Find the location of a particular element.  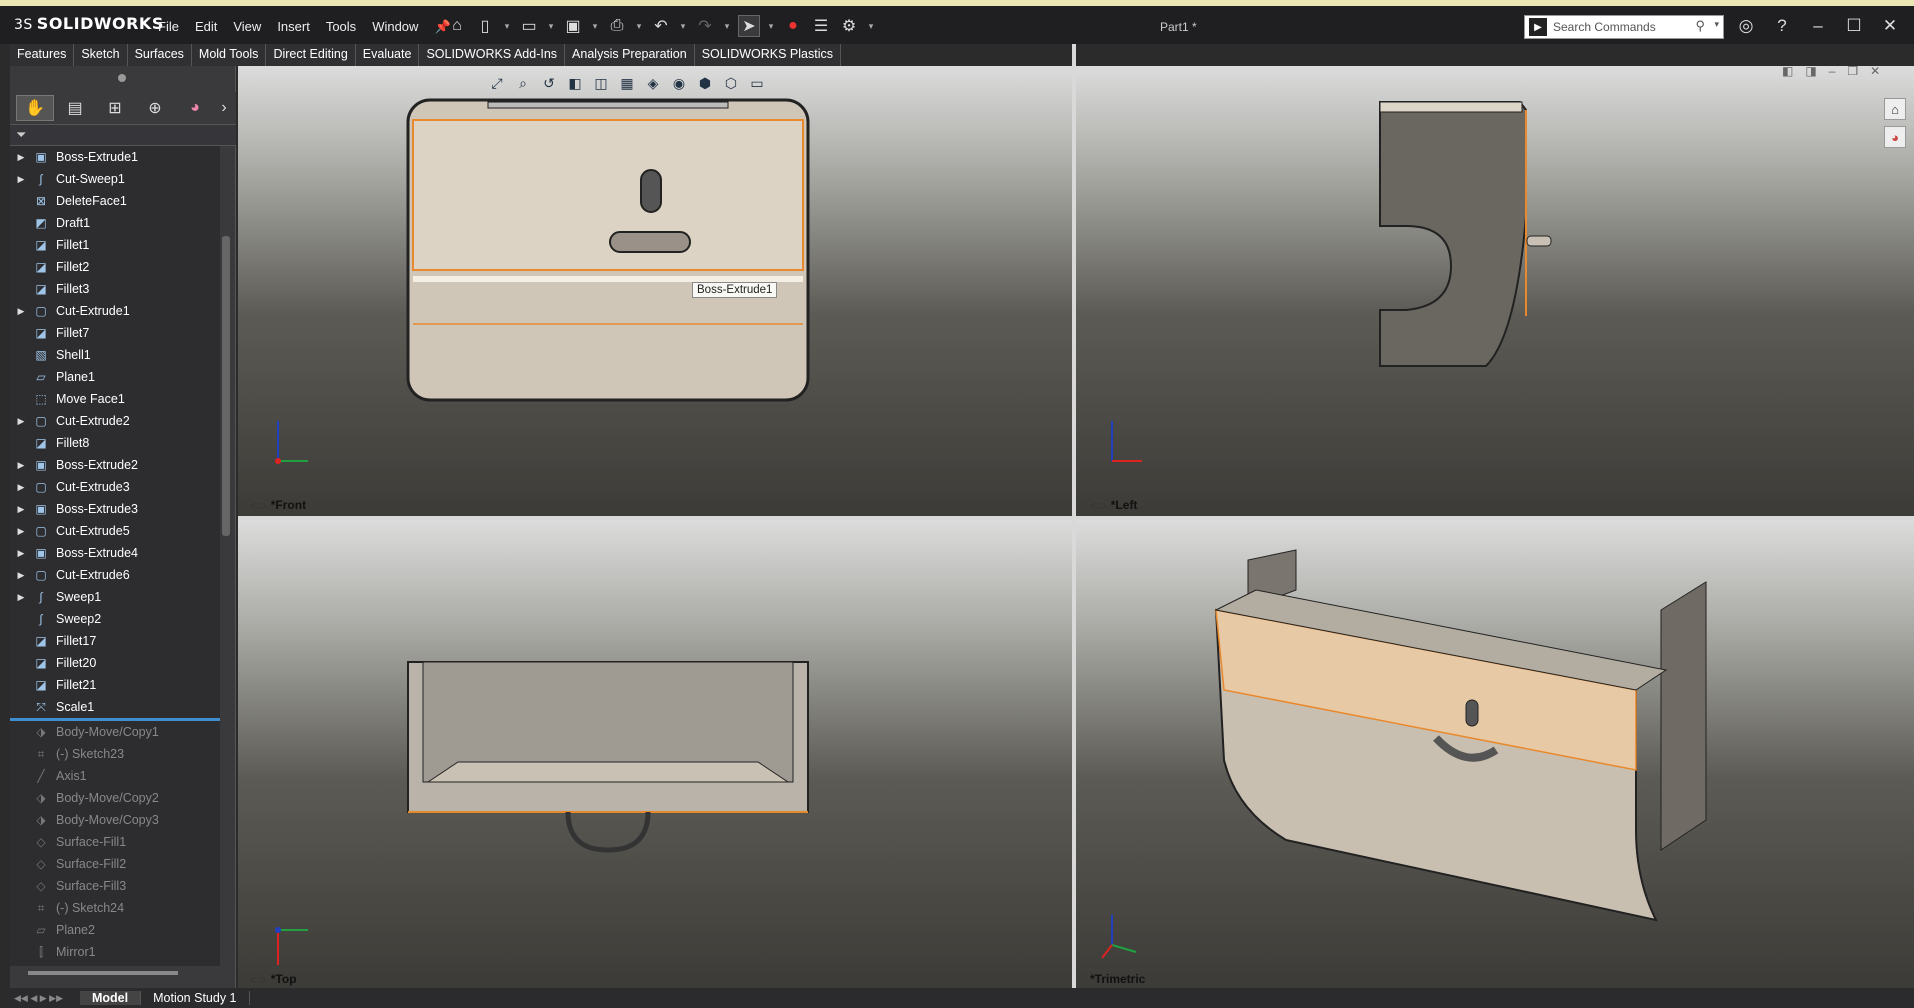

tab-motion-study: Motion Study 1 is located at coordinates (195, 998).